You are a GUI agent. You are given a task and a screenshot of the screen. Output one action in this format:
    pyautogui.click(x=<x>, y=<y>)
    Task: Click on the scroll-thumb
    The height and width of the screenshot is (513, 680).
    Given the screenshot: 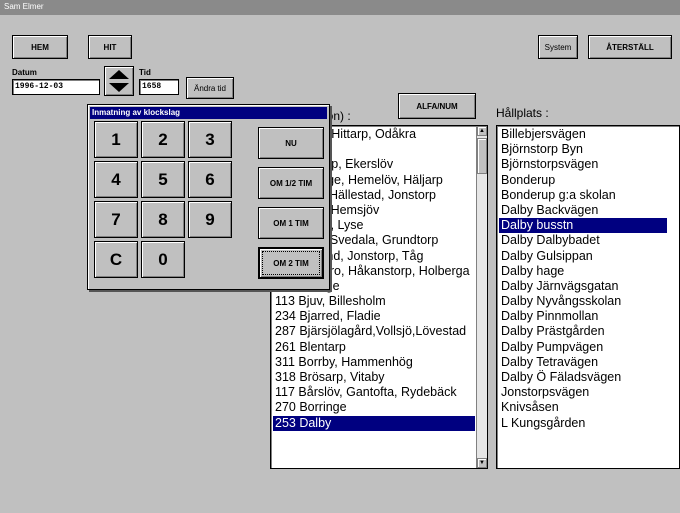 What is the action you would take?
    pyautogui.click(x=482, y=156)
    